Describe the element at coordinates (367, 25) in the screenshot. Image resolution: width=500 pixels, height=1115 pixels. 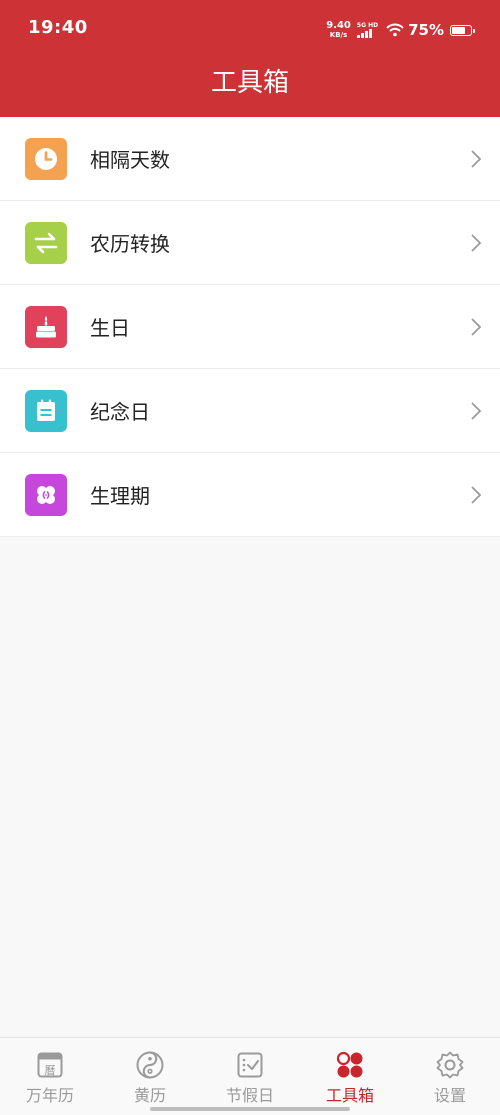
I see `network-type: 5G HD` at that location.